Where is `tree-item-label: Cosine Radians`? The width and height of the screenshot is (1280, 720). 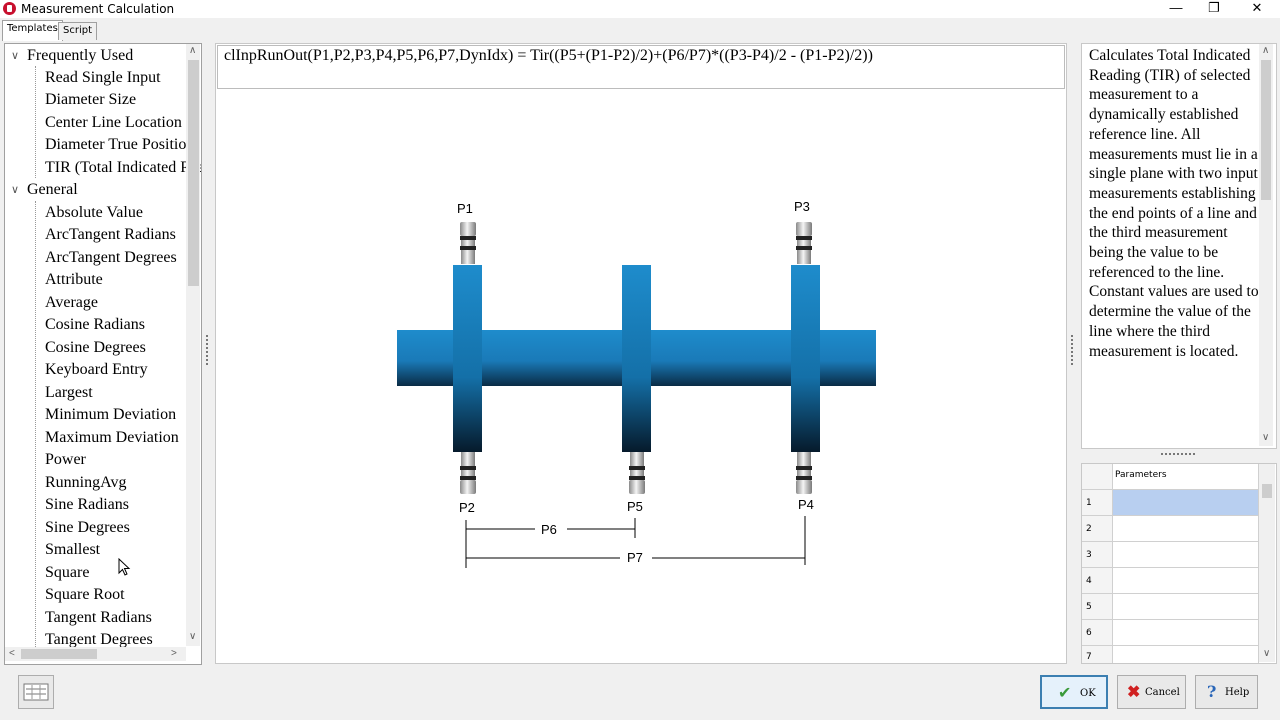 tree-item-label: Cosine Radians is located at coordinates (95, 324).